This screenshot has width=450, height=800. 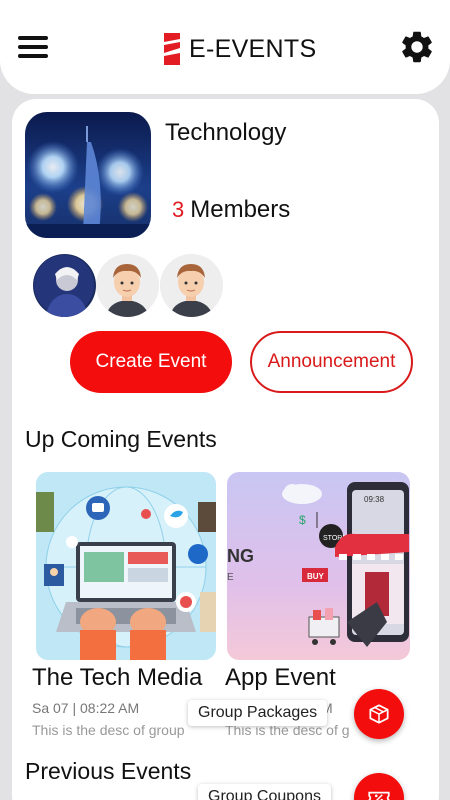 I want to click on create-event-button: Create Event, so click(x=151, y=362).